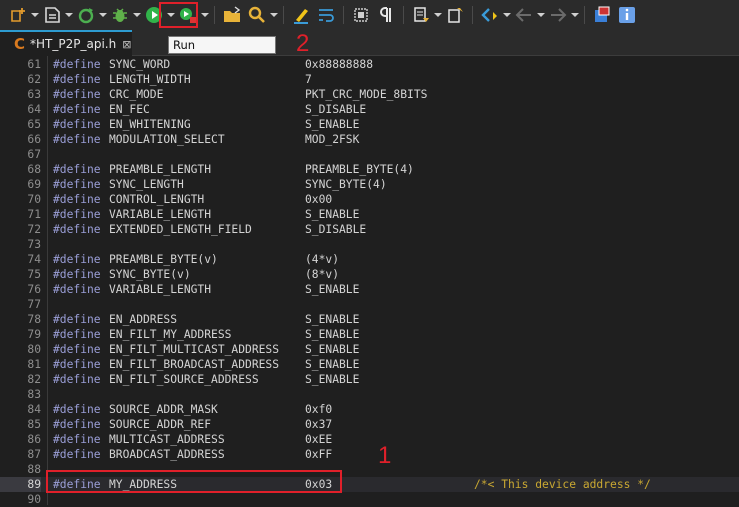 The image size is (739, 507). Describe the element at coordinates (602, 15) in the screenshot. I see `perspective-icon` at that location.